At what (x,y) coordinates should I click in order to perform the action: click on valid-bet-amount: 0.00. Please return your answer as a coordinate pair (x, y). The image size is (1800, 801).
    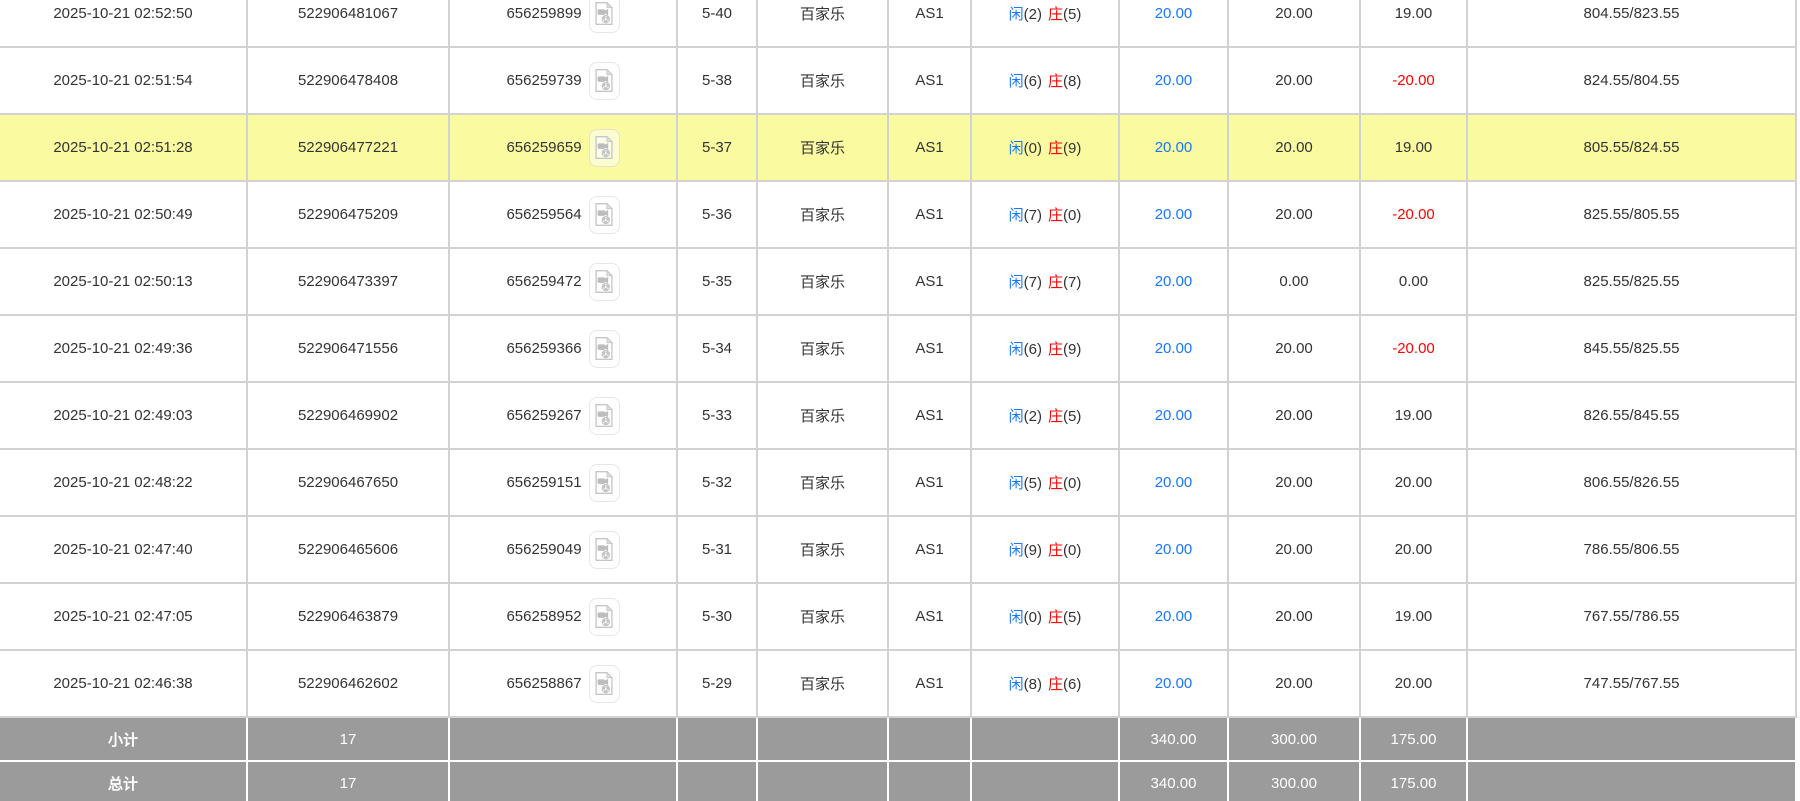
    Looking at the image, I should click on (1294, 281).